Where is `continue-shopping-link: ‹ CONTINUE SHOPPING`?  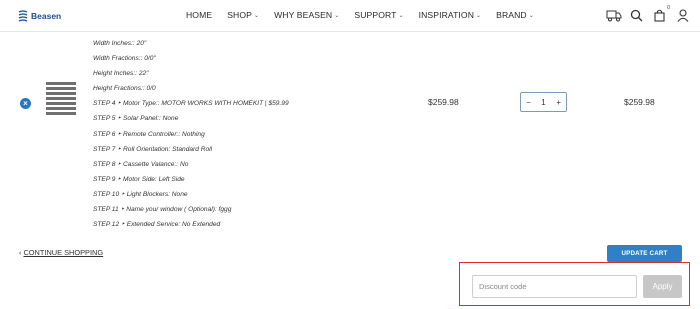 continue-shopping-link: ‹ CONTINUE SHOPPING is located at coordinates (61, 252).